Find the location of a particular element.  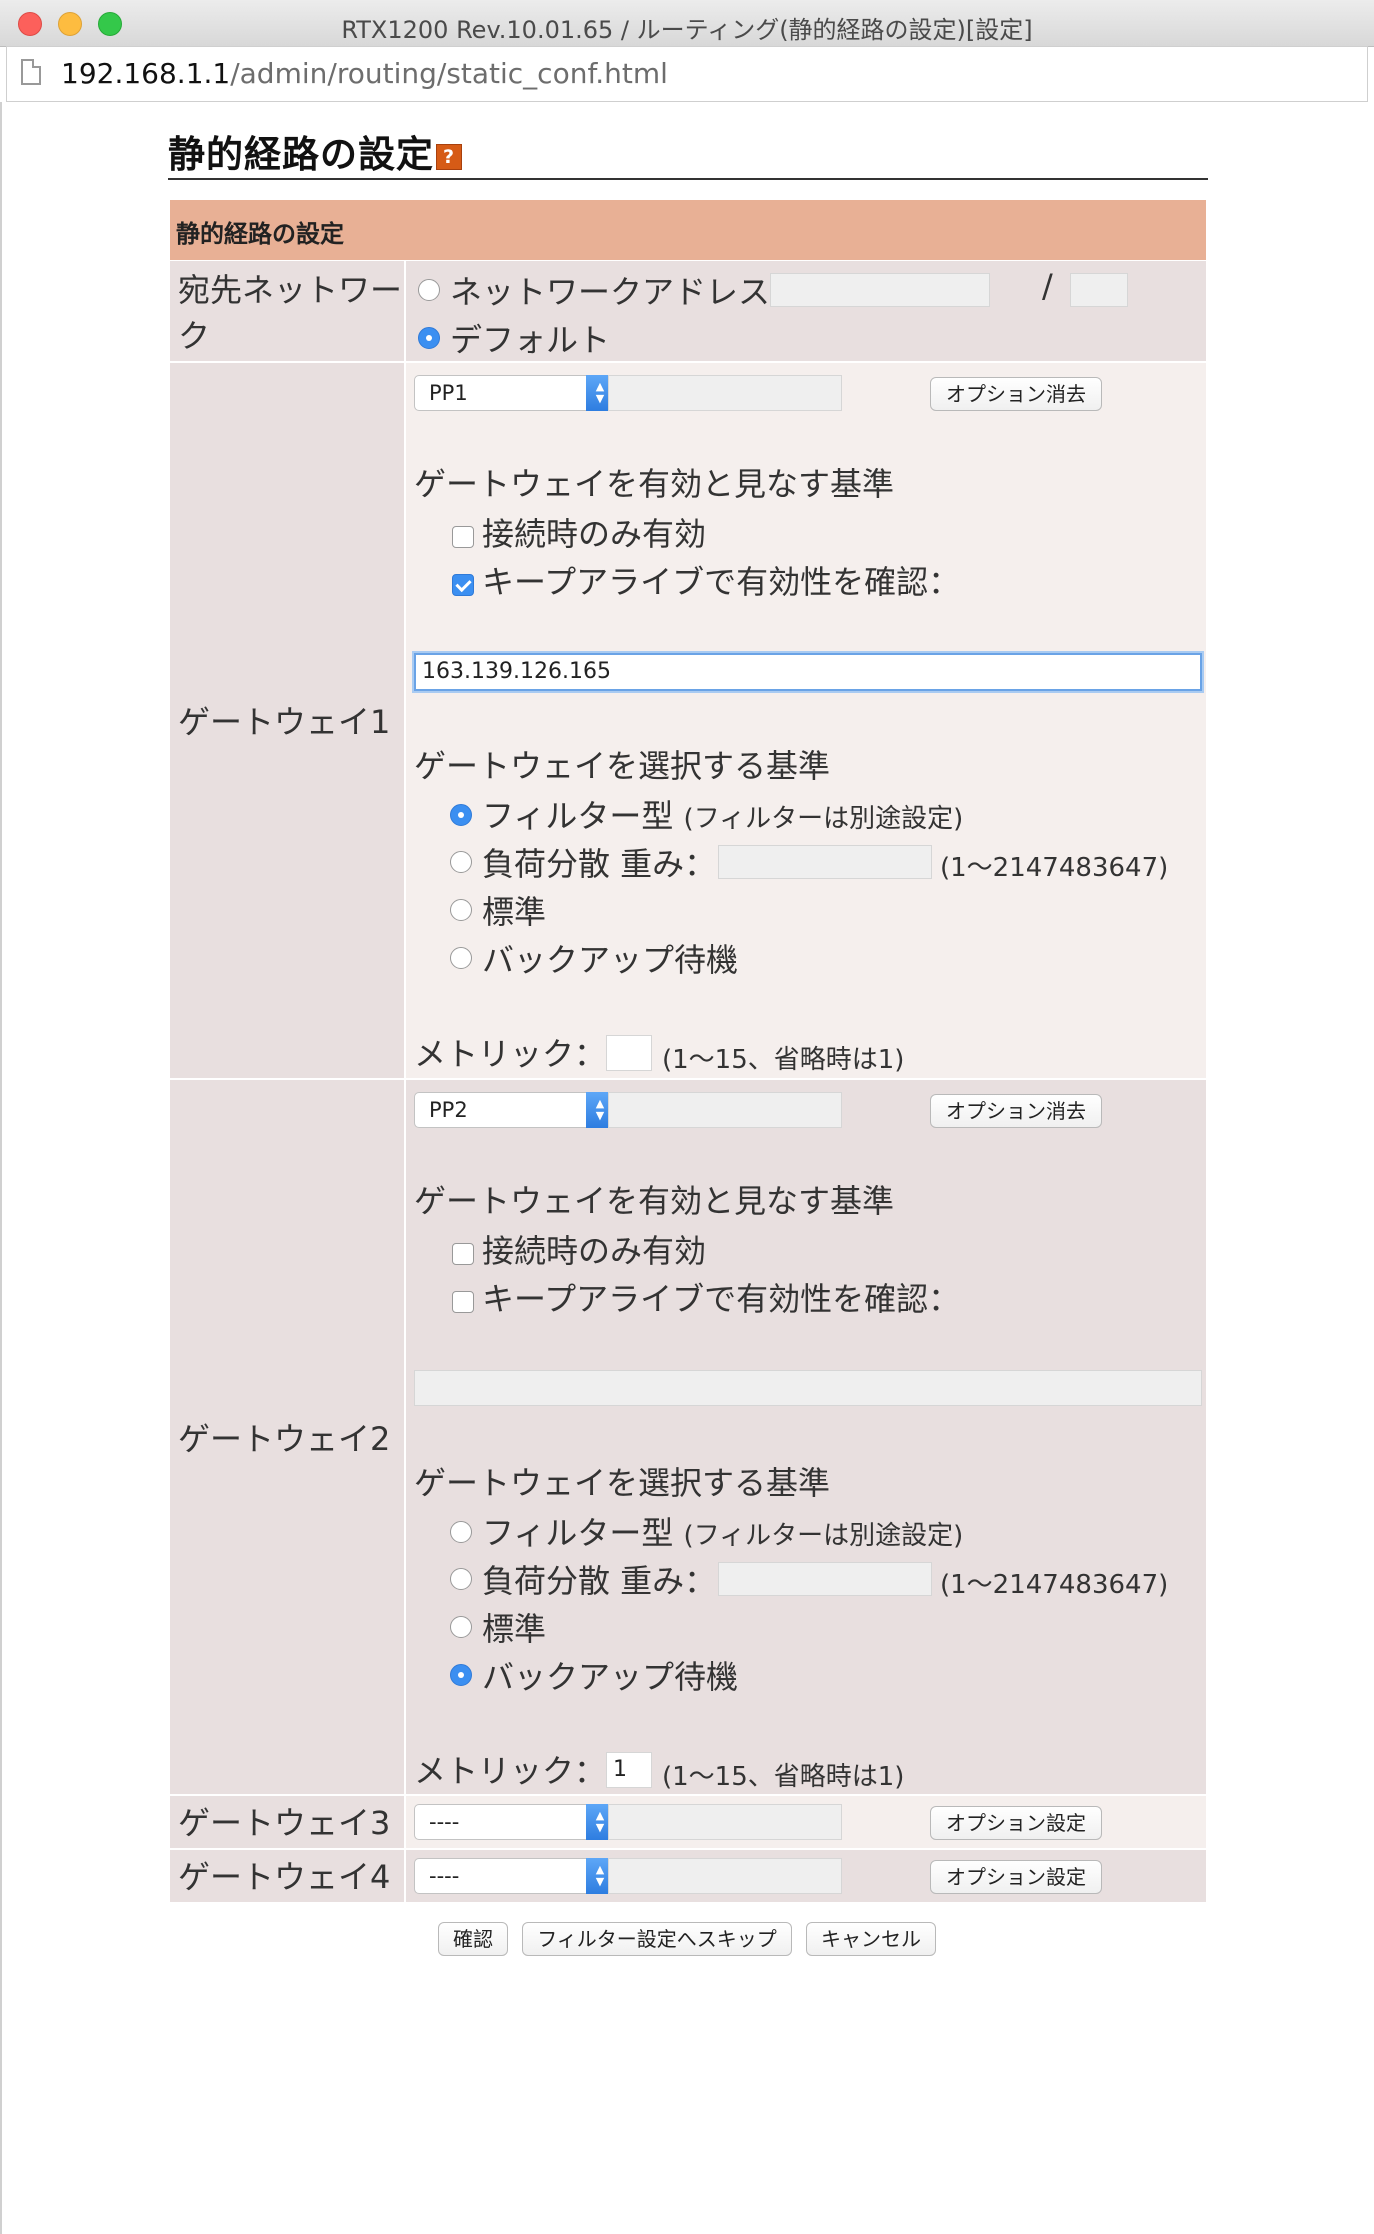

gateway2-filter-radio is located at coordinates (461, 1532).